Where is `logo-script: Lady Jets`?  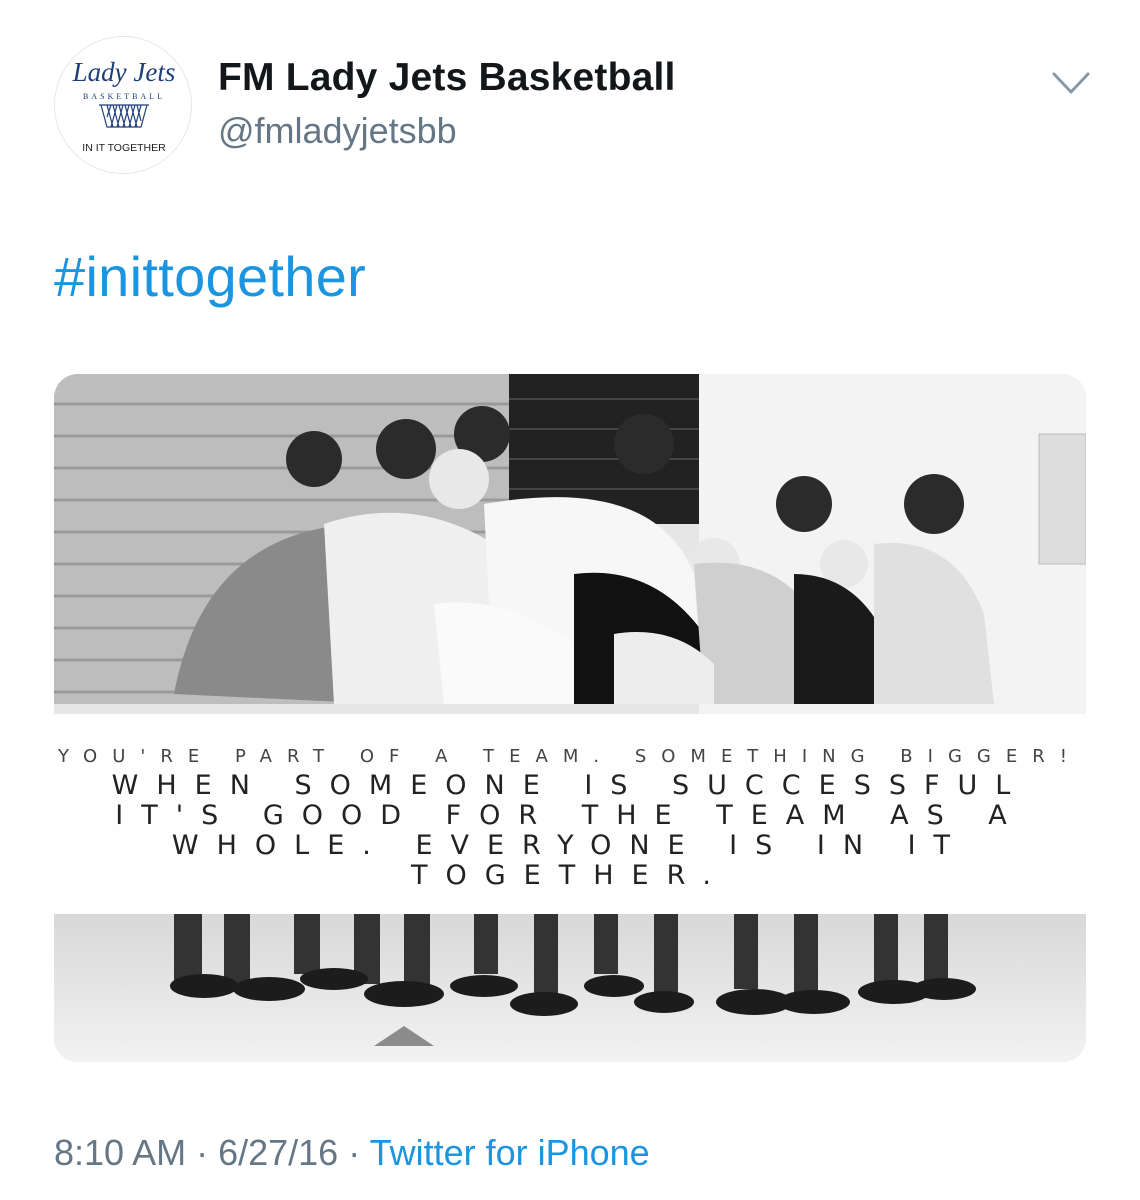
logo-script: Lady Jets is located at coordinates (124, 72).